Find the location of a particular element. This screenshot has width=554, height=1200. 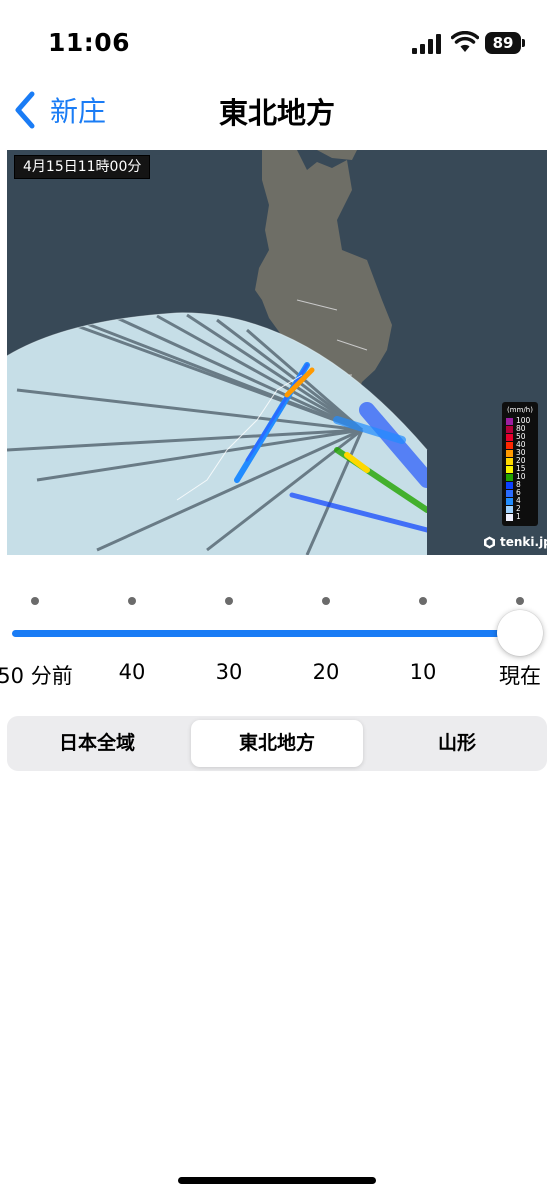

battery-icon: 89 is located at coordinates (503, 43).